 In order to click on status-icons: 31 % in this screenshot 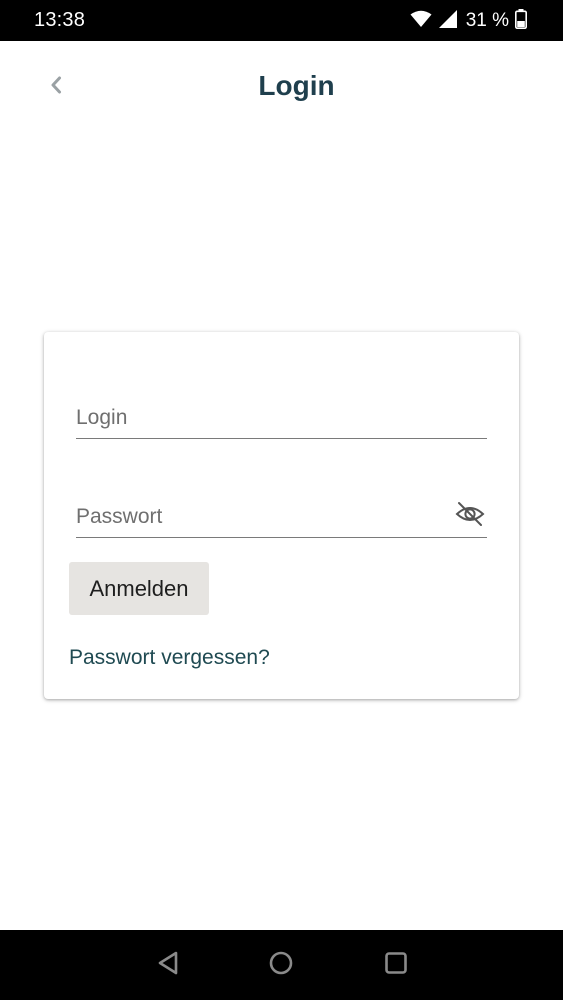, I will do `click(468, 21)`.